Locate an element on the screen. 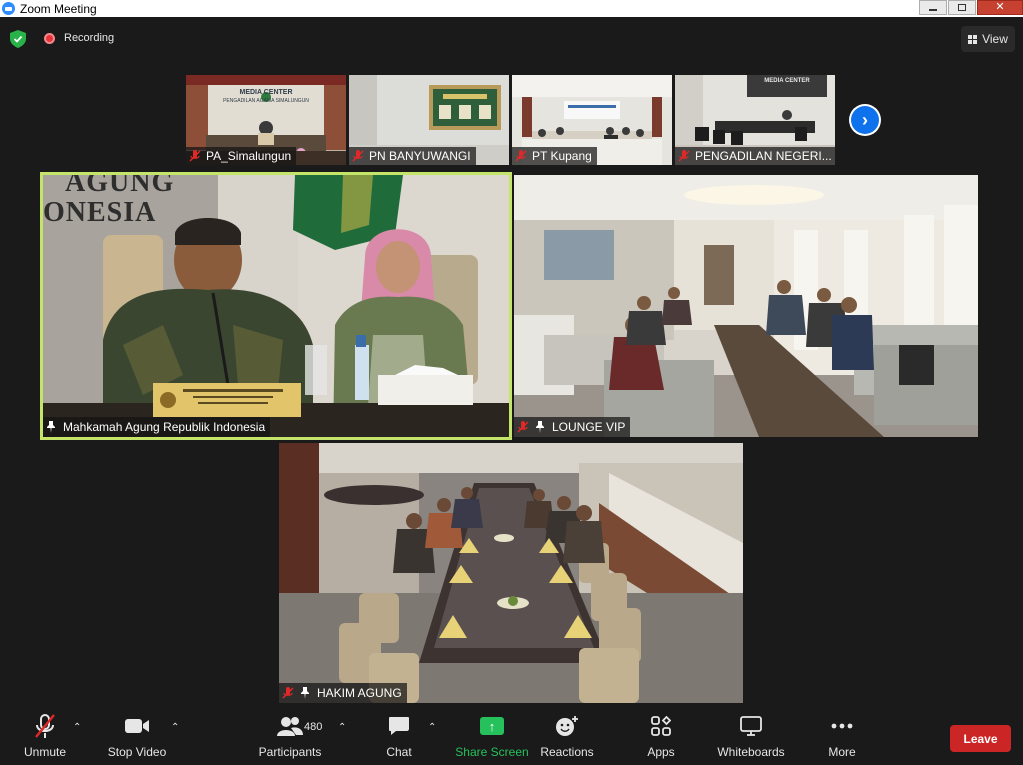  thumbnail-tile-pn-banyuwangi: PN BANYUWANGI is located at coordinates (429, 120).